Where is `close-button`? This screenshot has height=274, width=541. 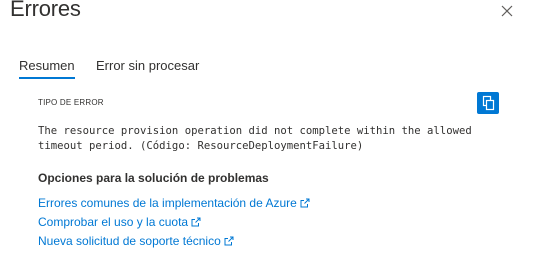
close-button is located at coordinates (507, 11).